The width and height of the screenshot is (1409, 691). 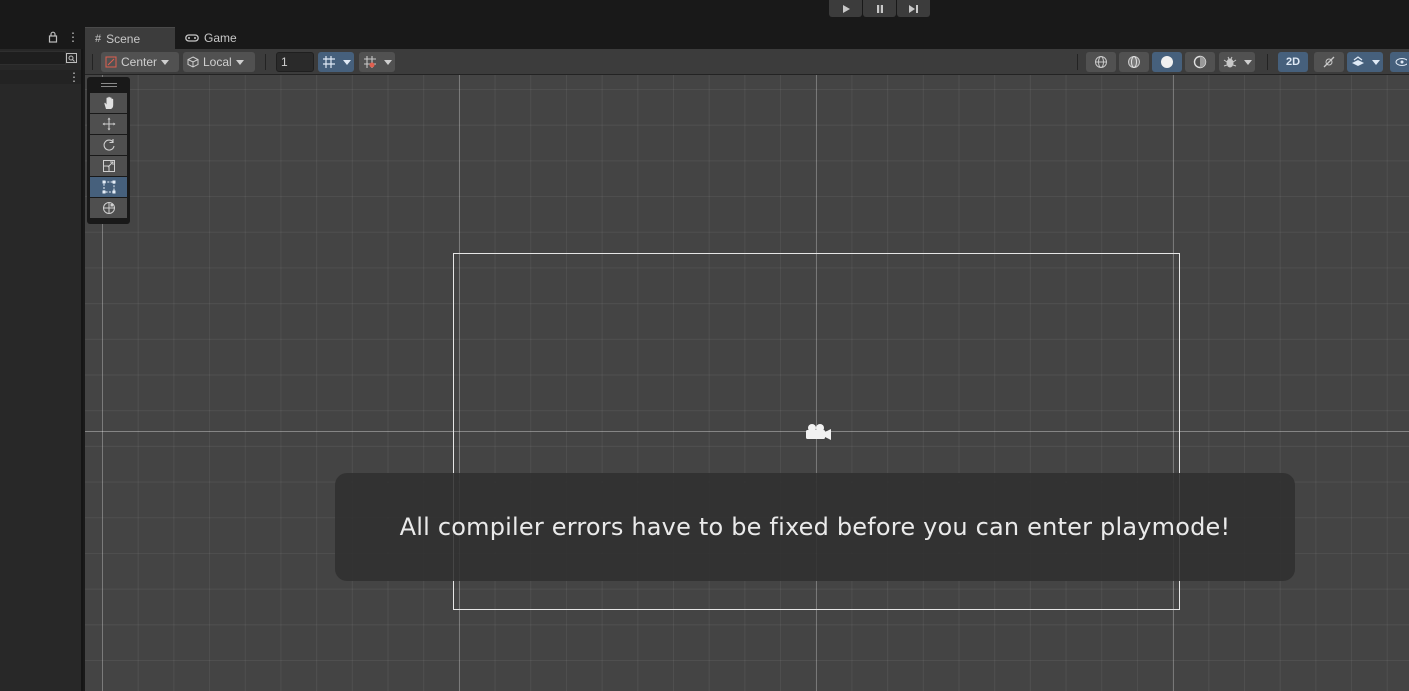 I want to click on tab-game: Game, so click(x=211, y=38).